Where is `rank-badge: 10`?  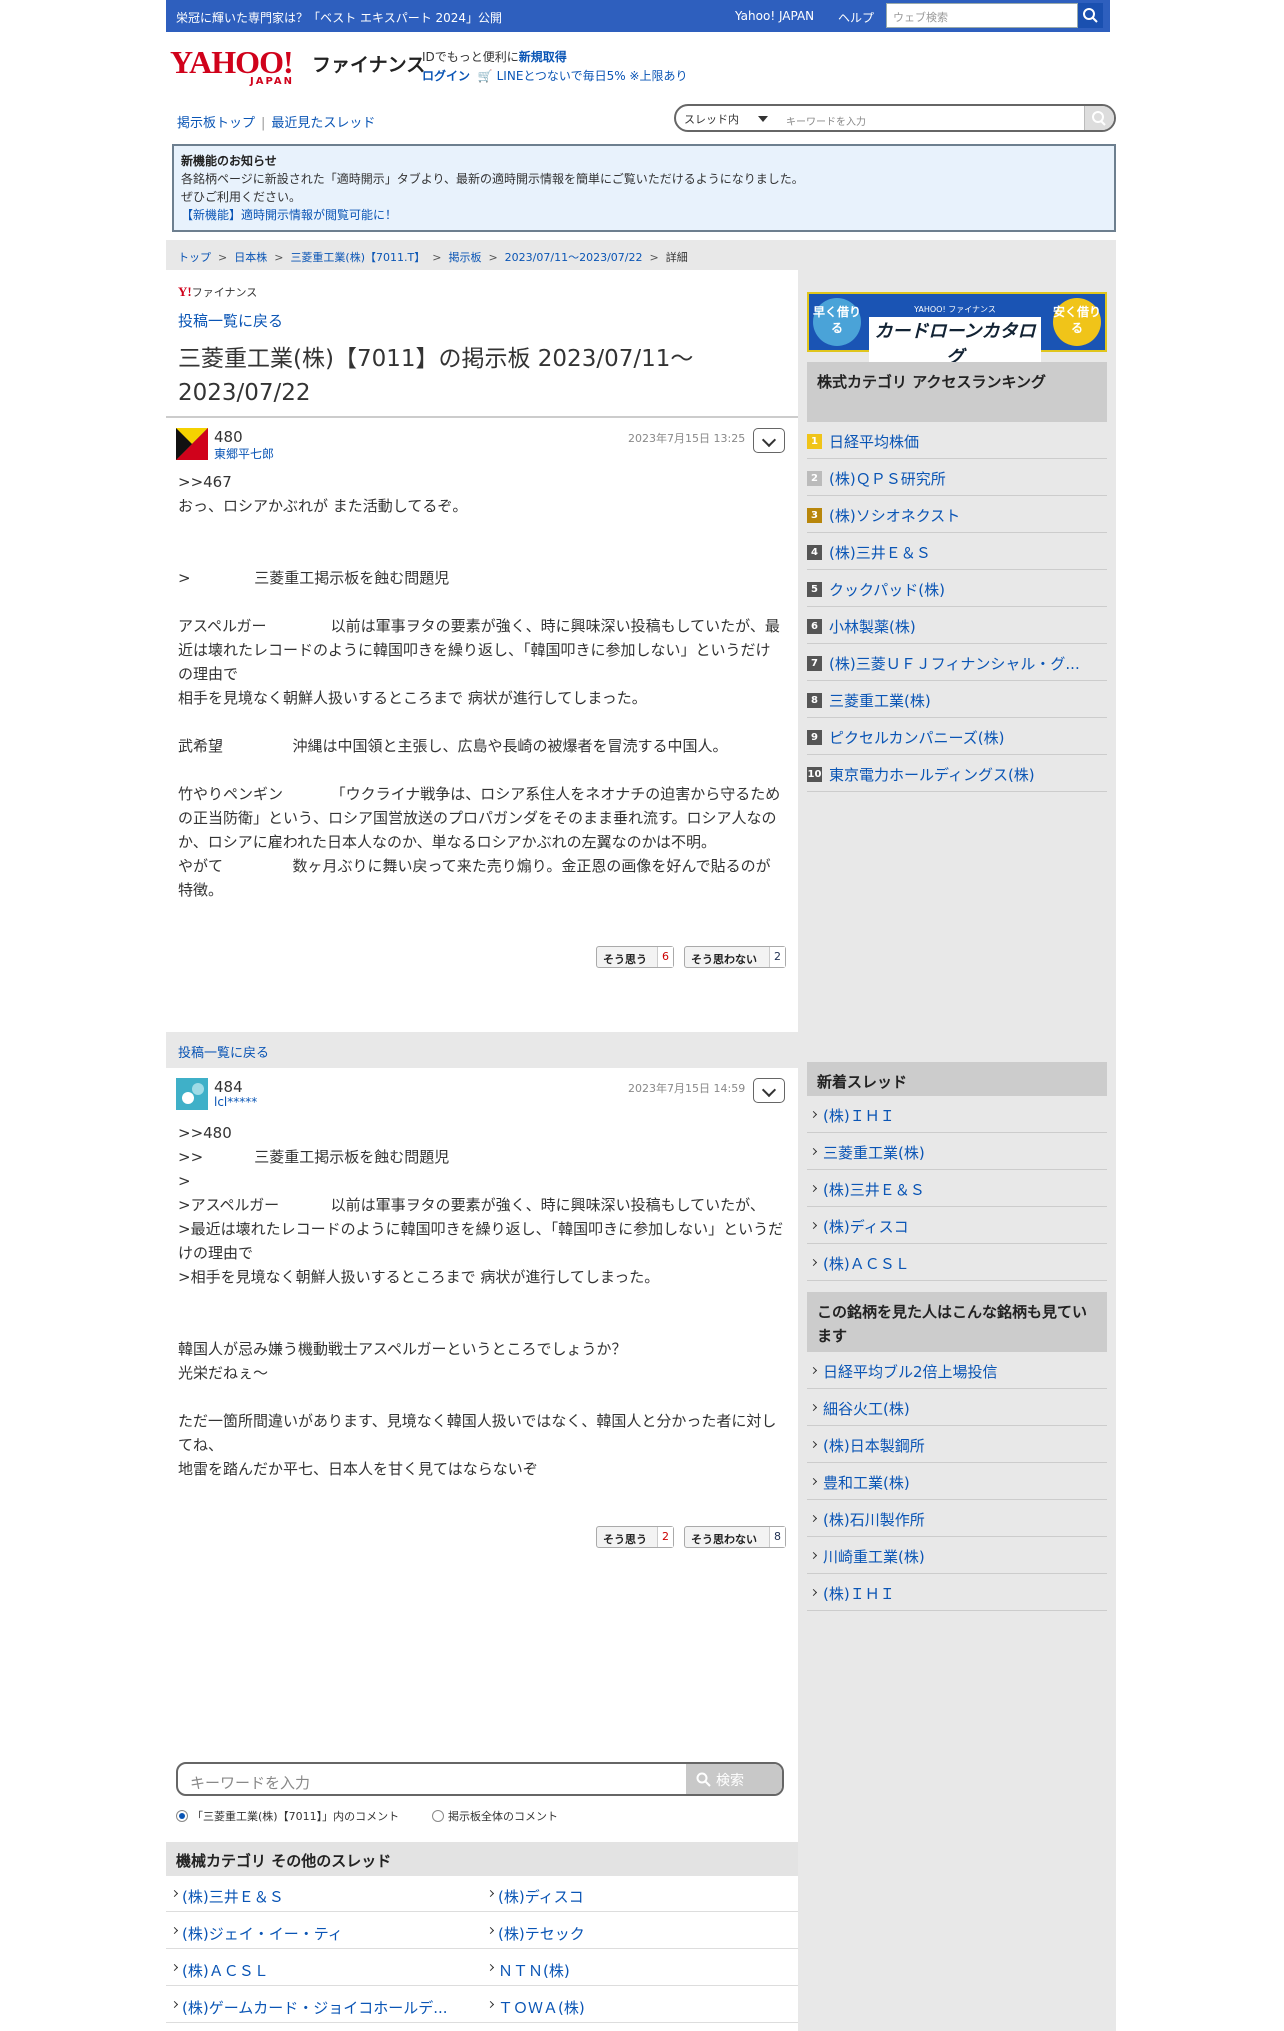
rank-badge: 10 is located at coordinates (814, 774).